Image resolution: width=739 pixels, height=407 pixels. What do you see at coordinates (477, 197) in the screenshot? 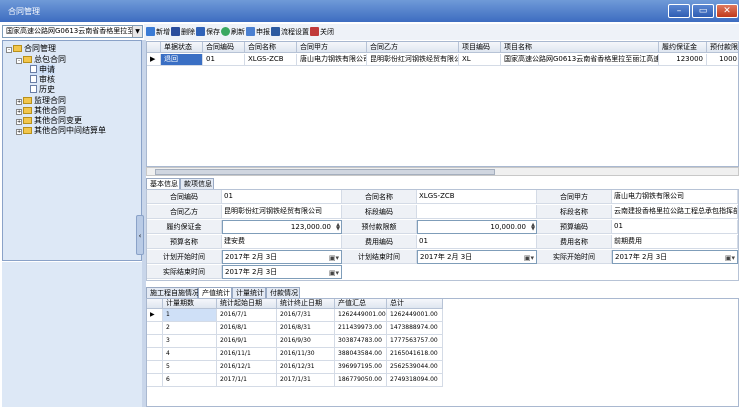
I see `contract-name-field: XLGS-ZCB` at bounding box center [477, 197].